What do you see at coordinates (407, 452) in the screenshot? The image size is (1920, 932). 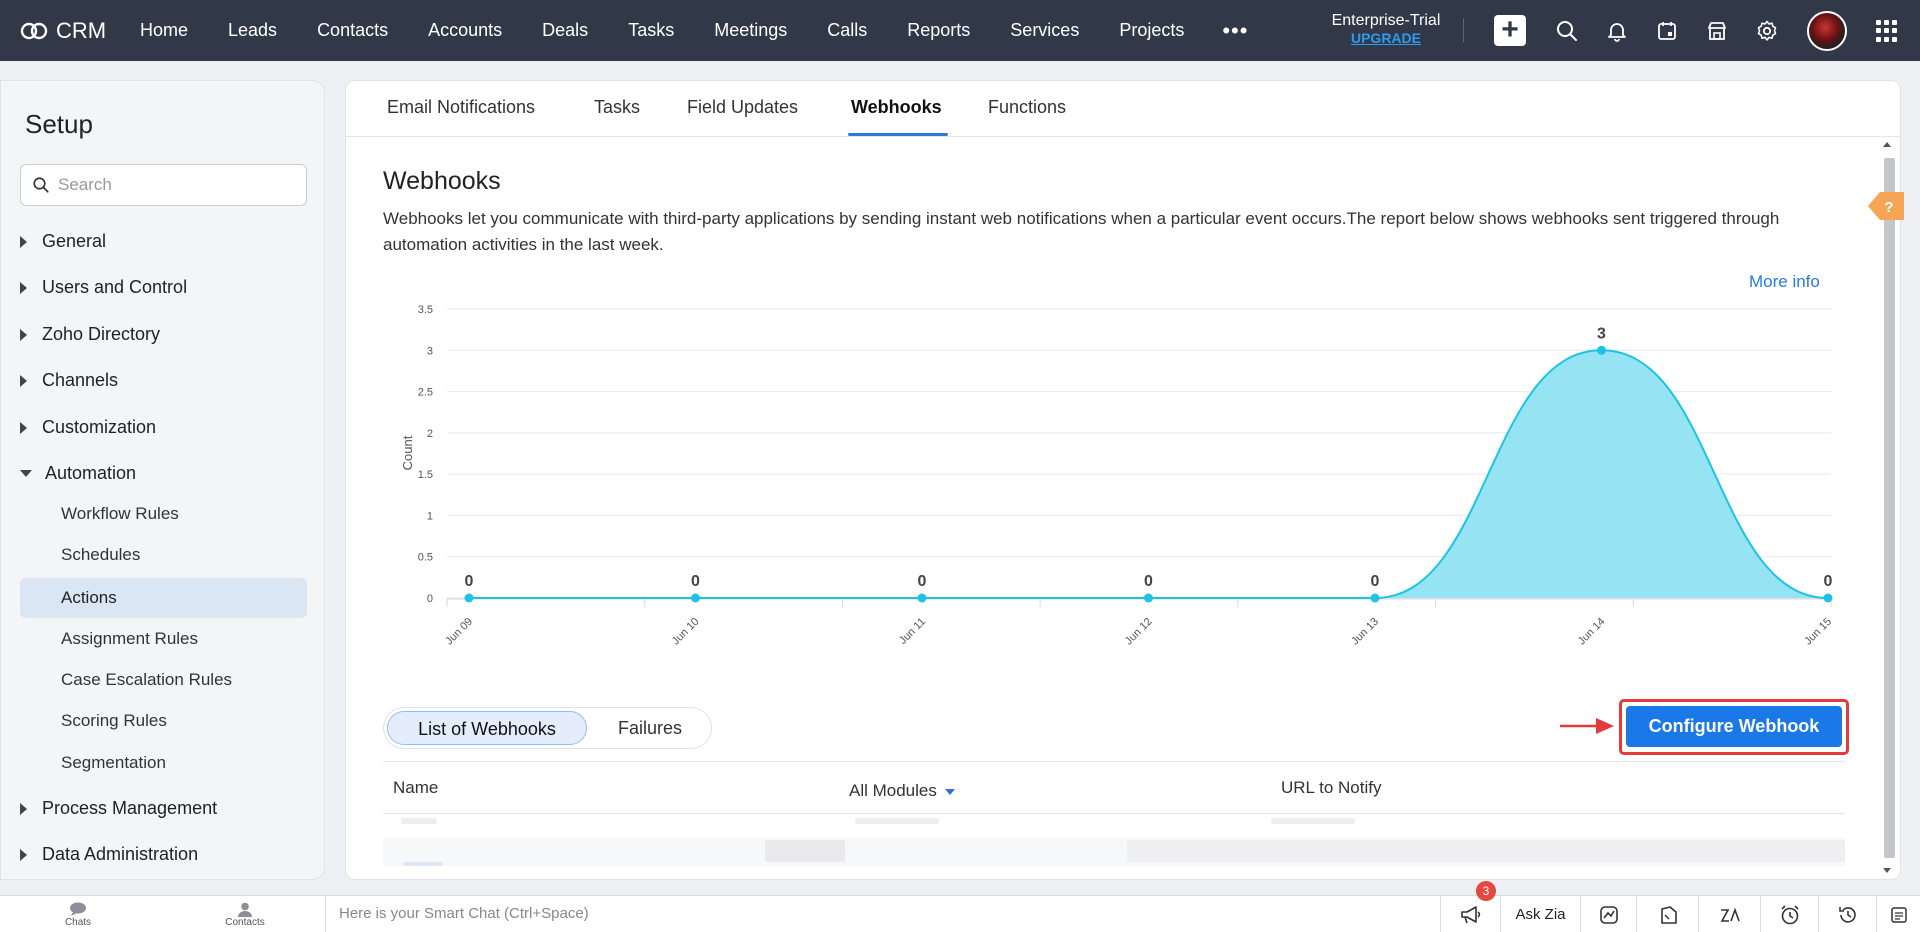 I see `y-axis-label: Count` at bounding box center [407, 452].